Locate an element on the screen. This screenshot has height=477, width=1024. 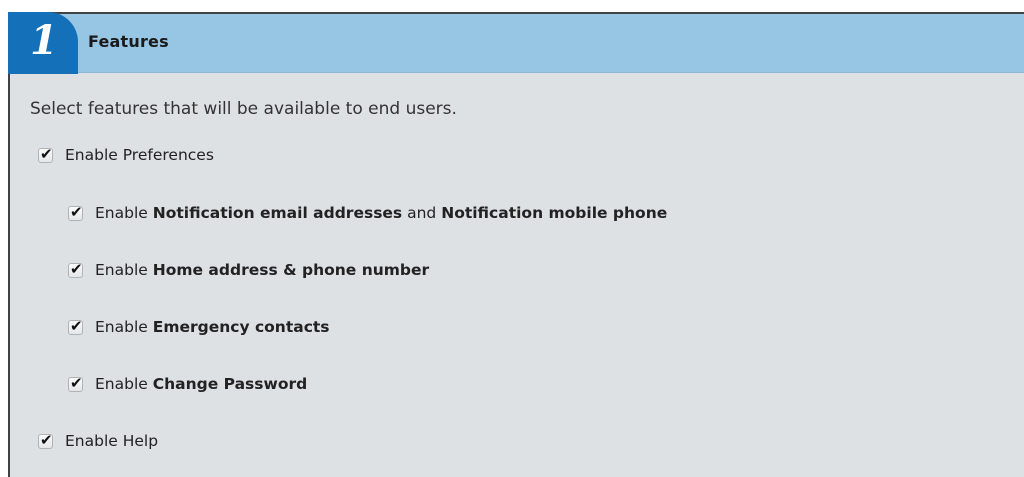
section-title: Features is located at coordinates (128, 41).